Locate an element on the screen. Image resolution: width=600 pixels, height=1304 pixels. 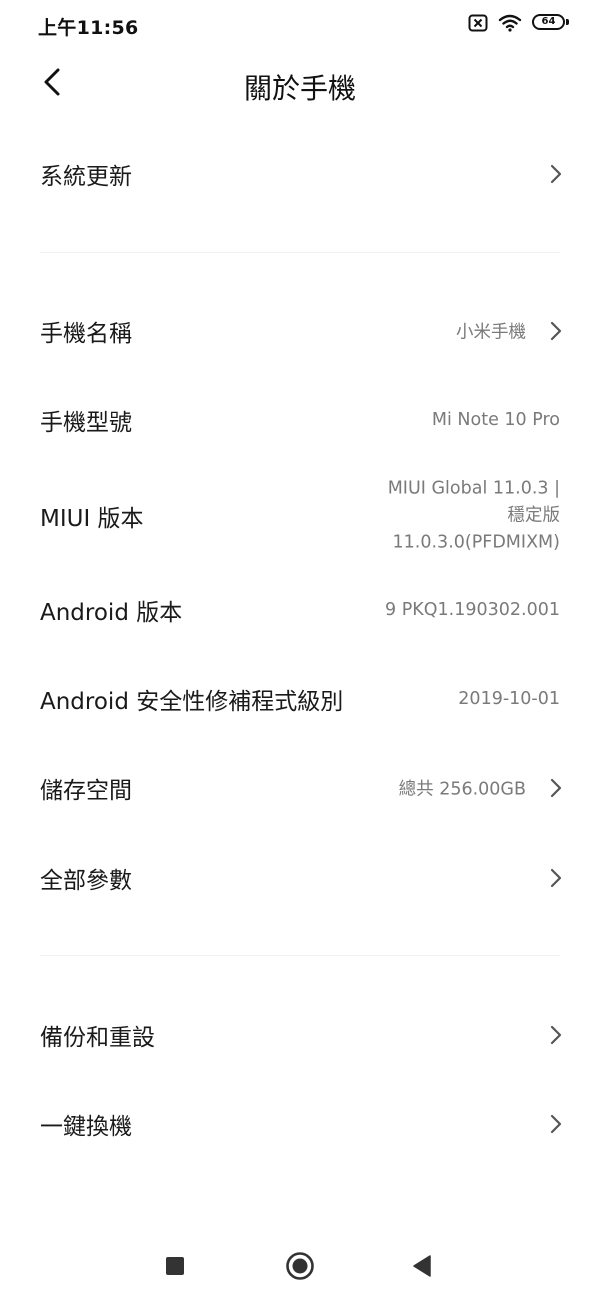
row-value: Mi Note 10 Pro is located at coordinates (495, 420).